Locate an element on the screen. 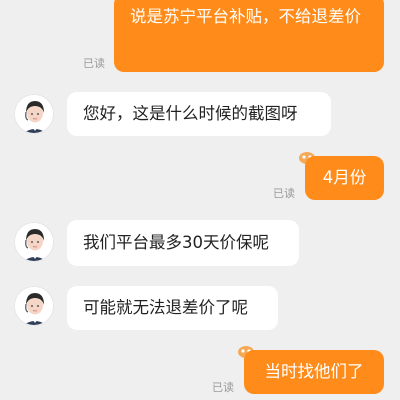 The image size is (400, 400). message-text: 当时找他们了 is located at coordinates (314, 371).